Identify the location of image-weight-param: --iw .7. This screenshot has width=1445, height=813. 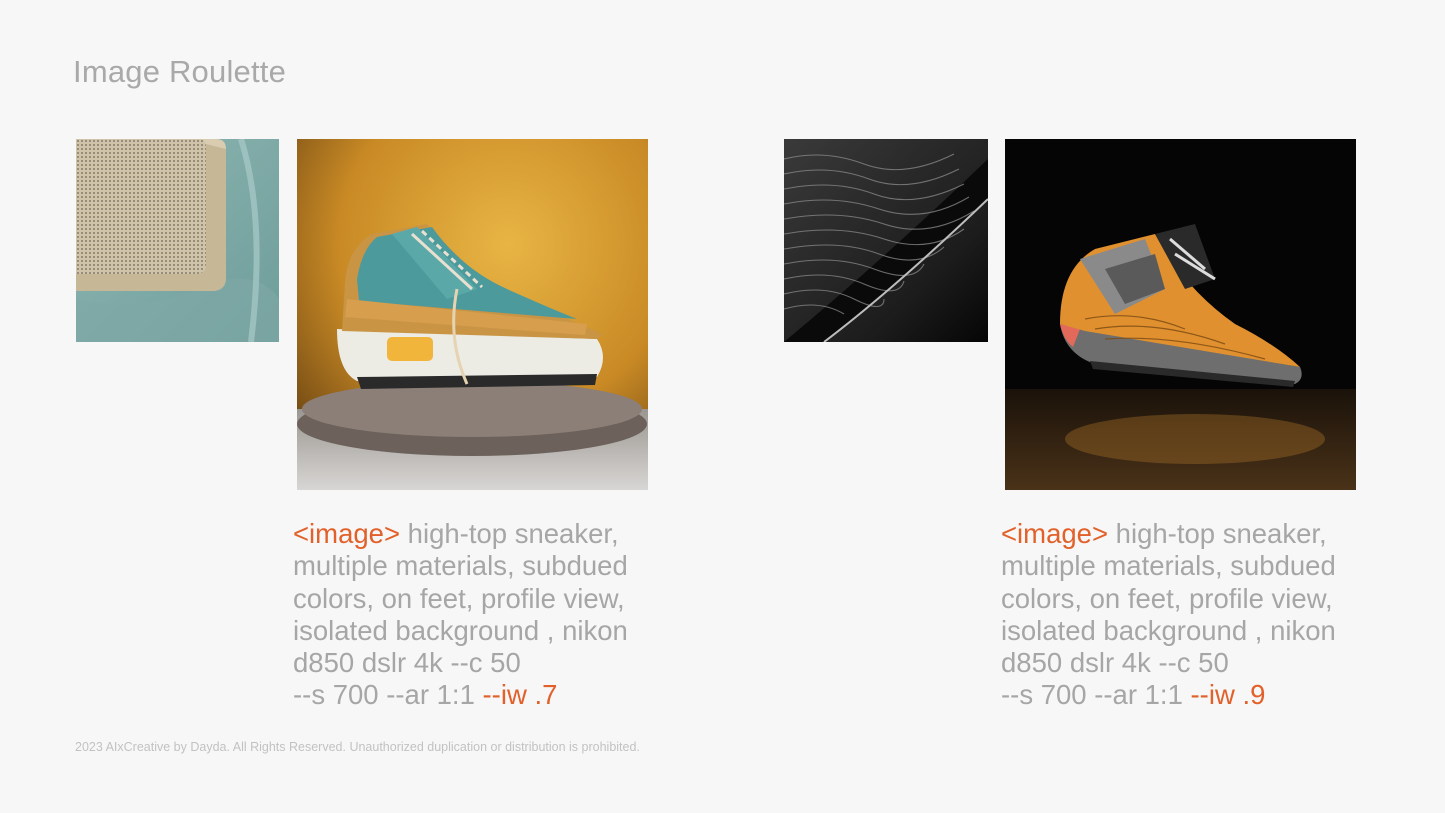
(520, 695).